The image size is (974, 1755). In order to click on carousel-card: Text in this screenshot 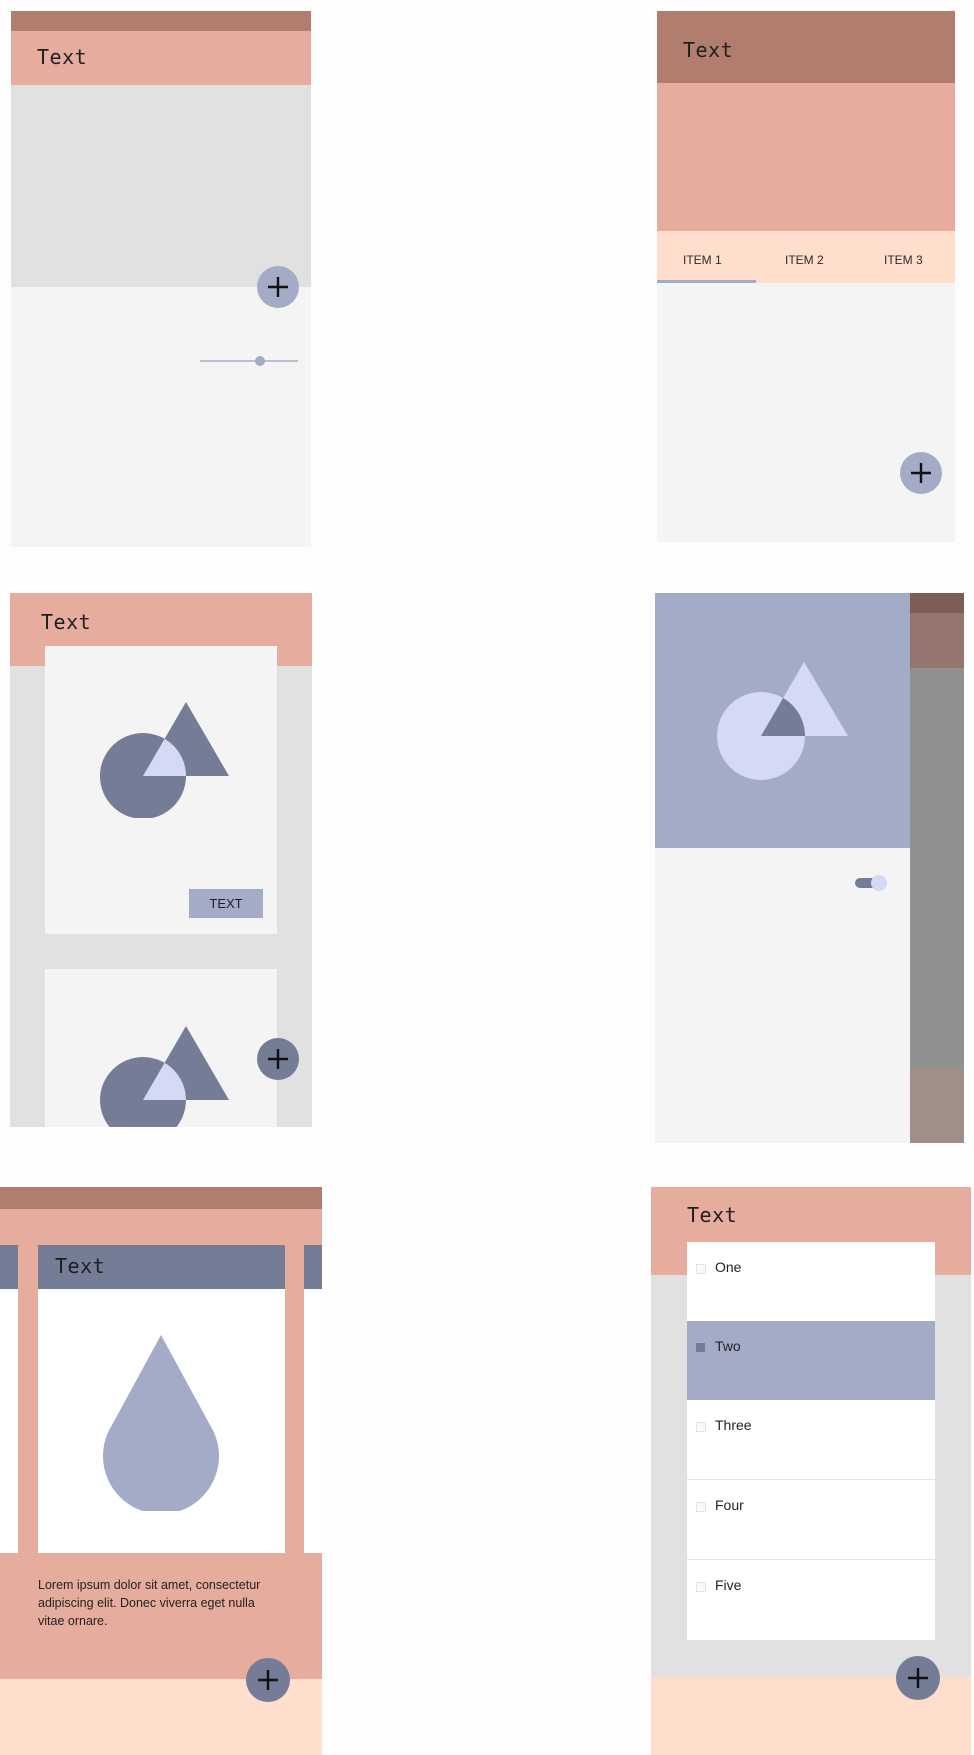, I will do `click(161, 1399)`.